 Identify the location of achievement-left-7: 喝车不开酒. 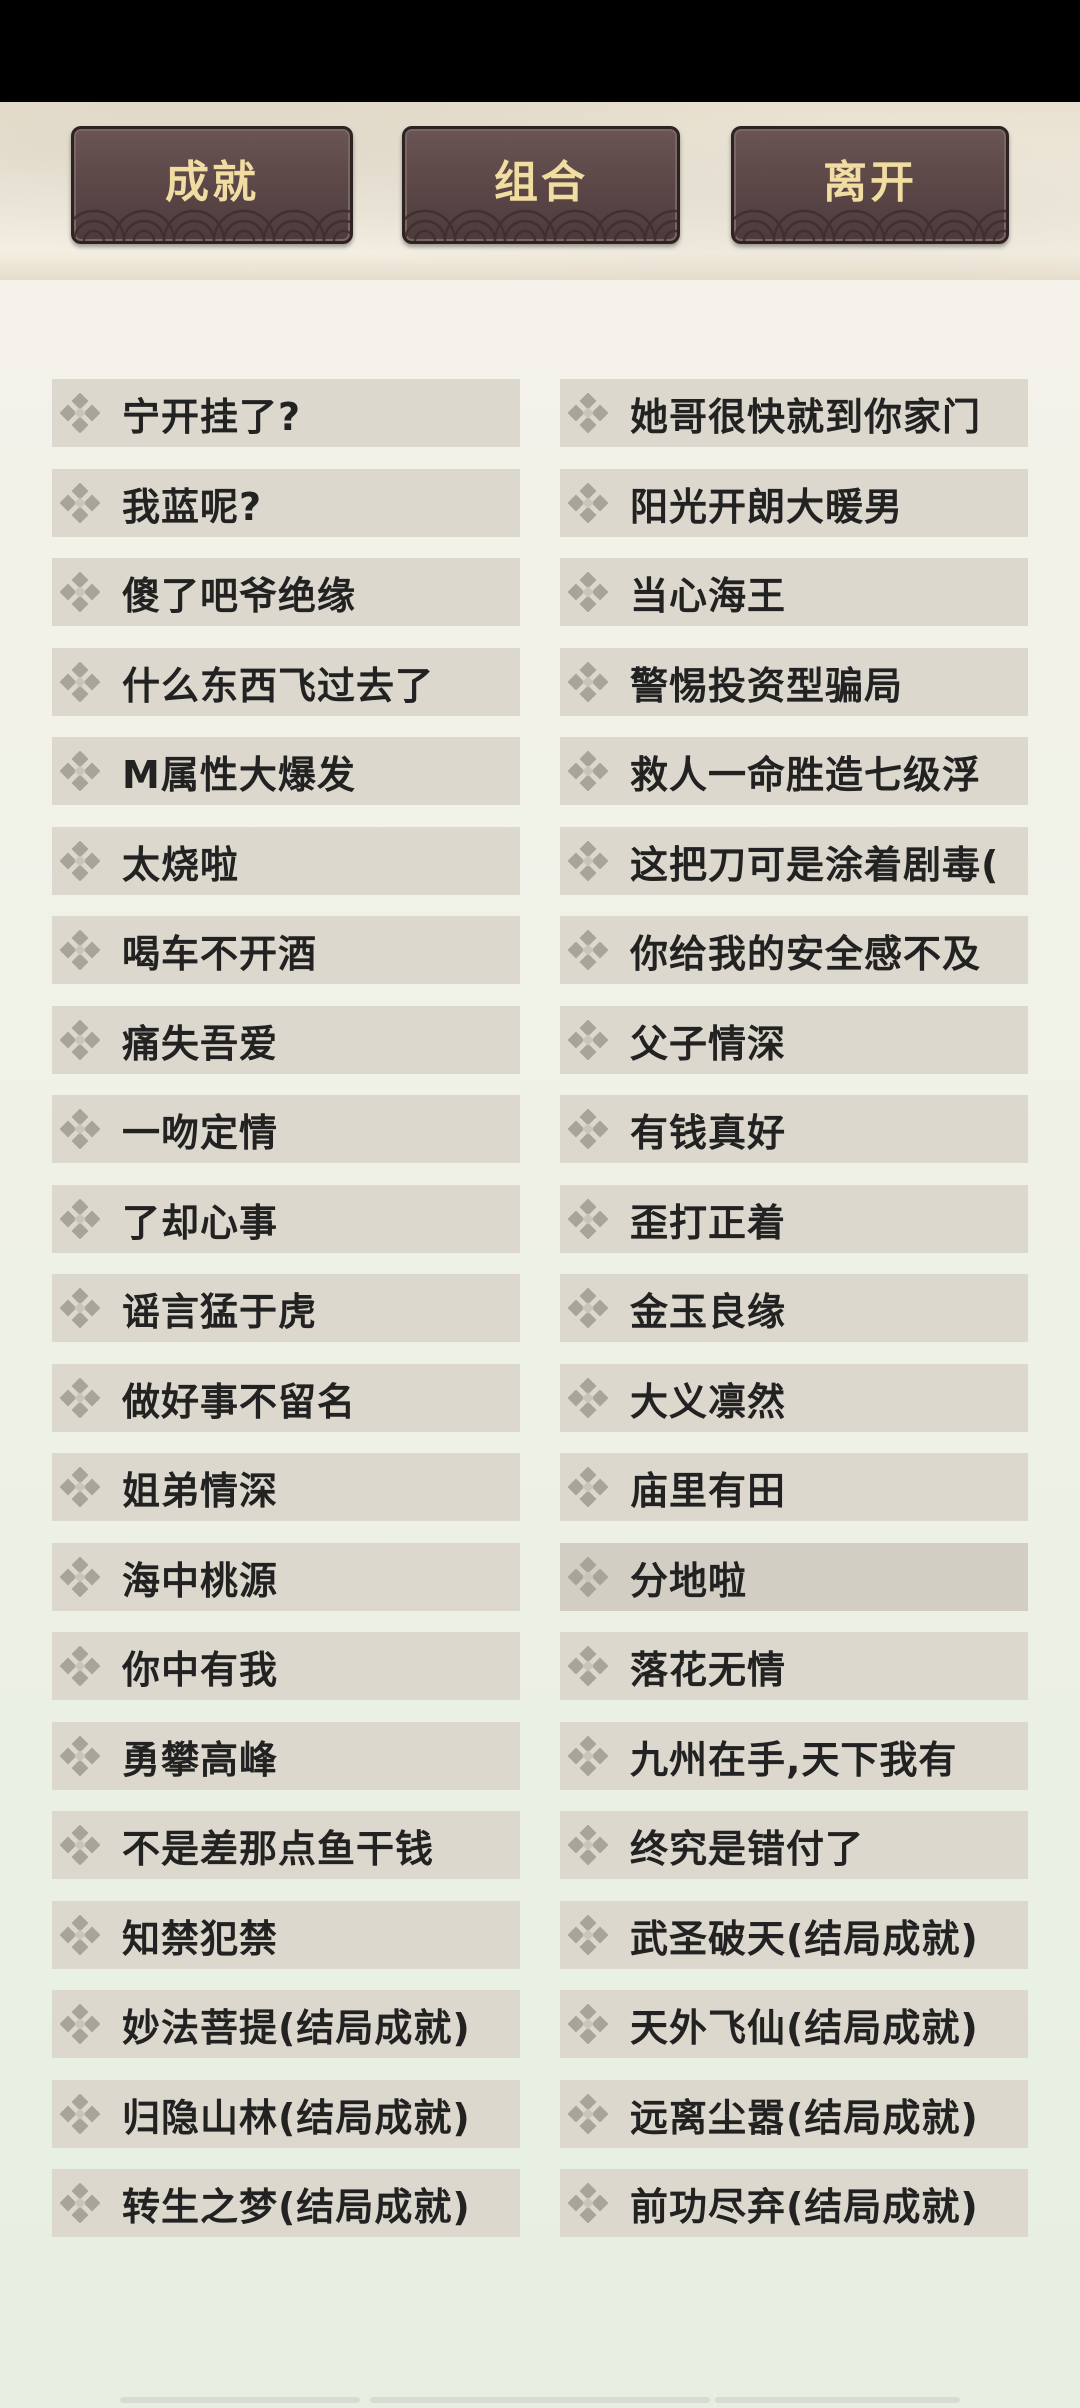
(286, 950).